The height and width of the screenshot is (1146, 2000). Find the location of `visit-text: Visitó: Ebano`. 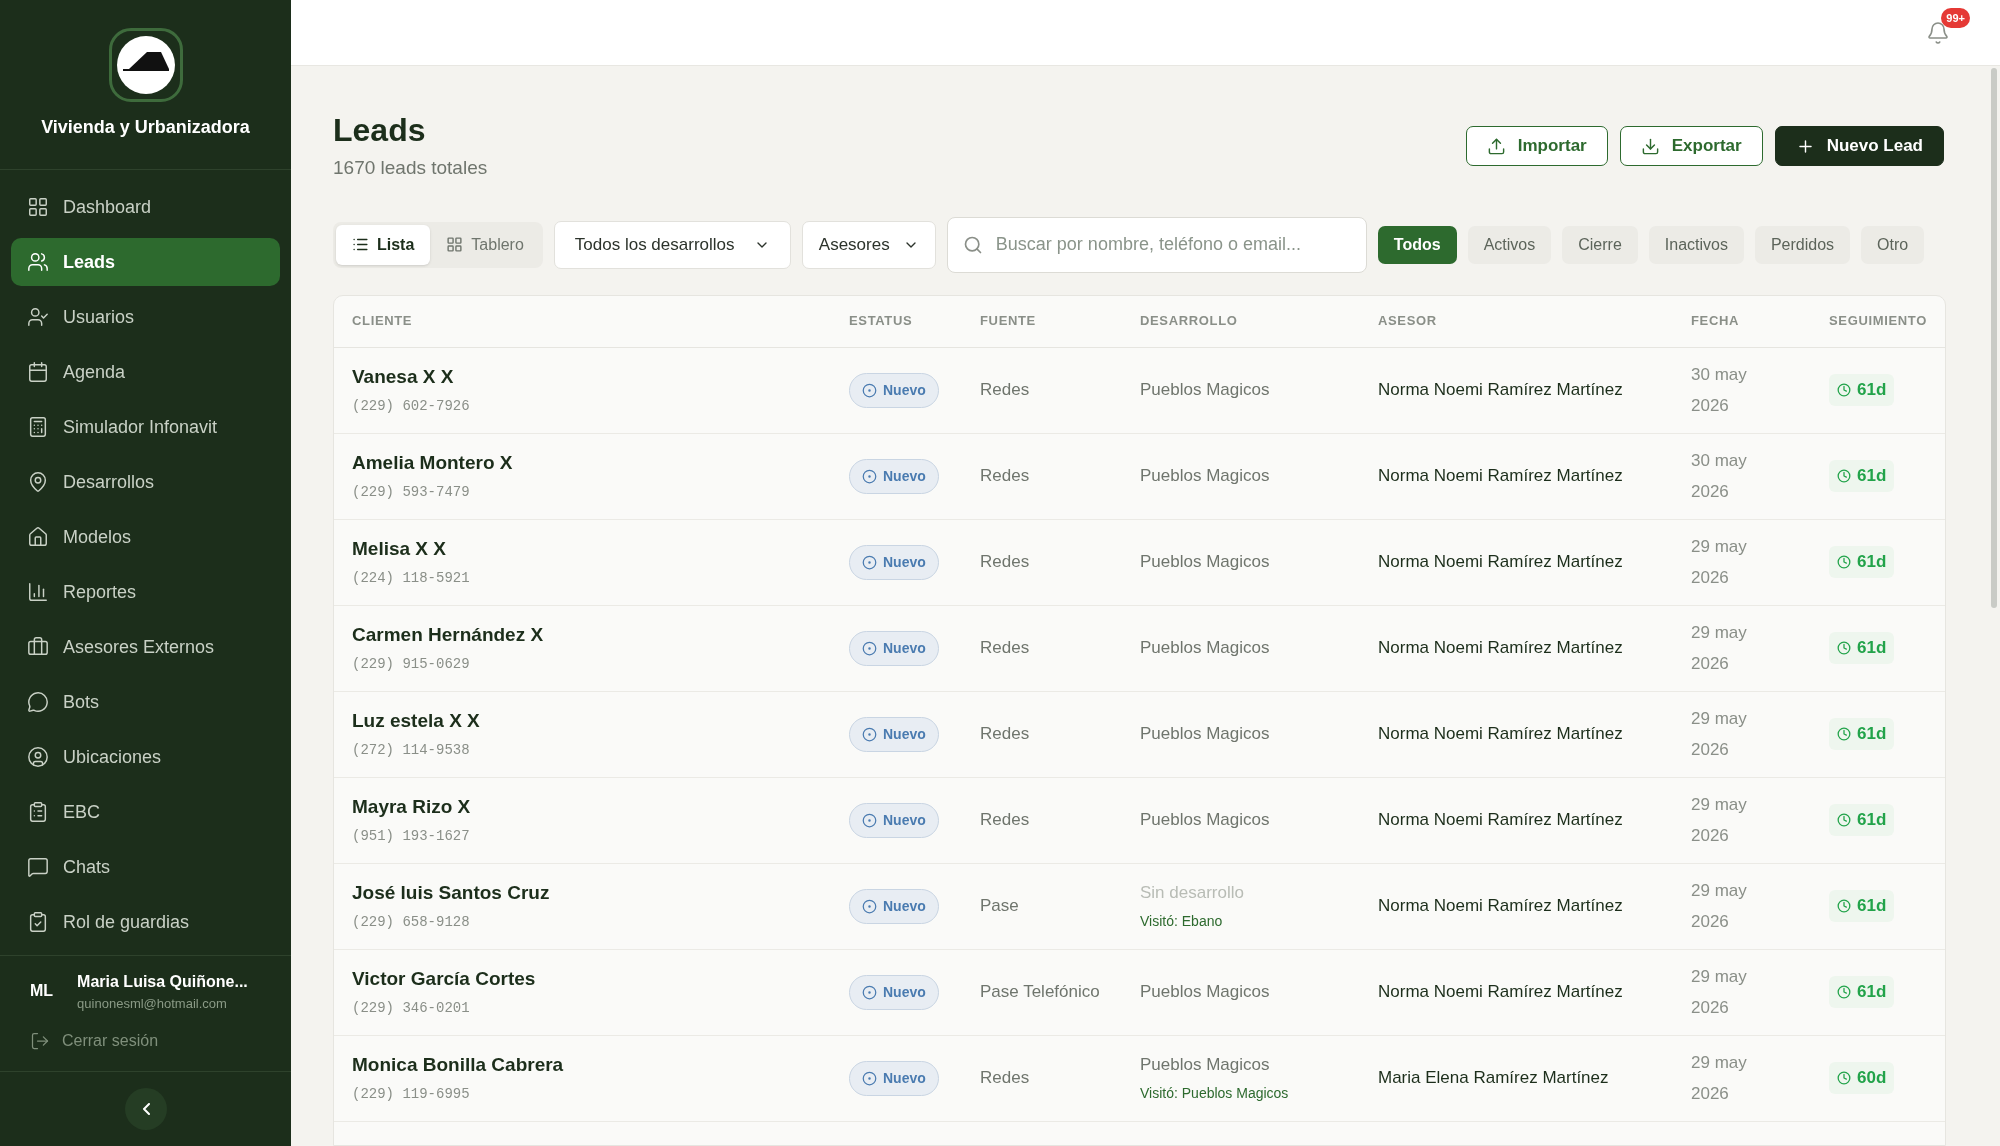

visit-text: Visitó: Ebano is located at coordinates (1182, 922).